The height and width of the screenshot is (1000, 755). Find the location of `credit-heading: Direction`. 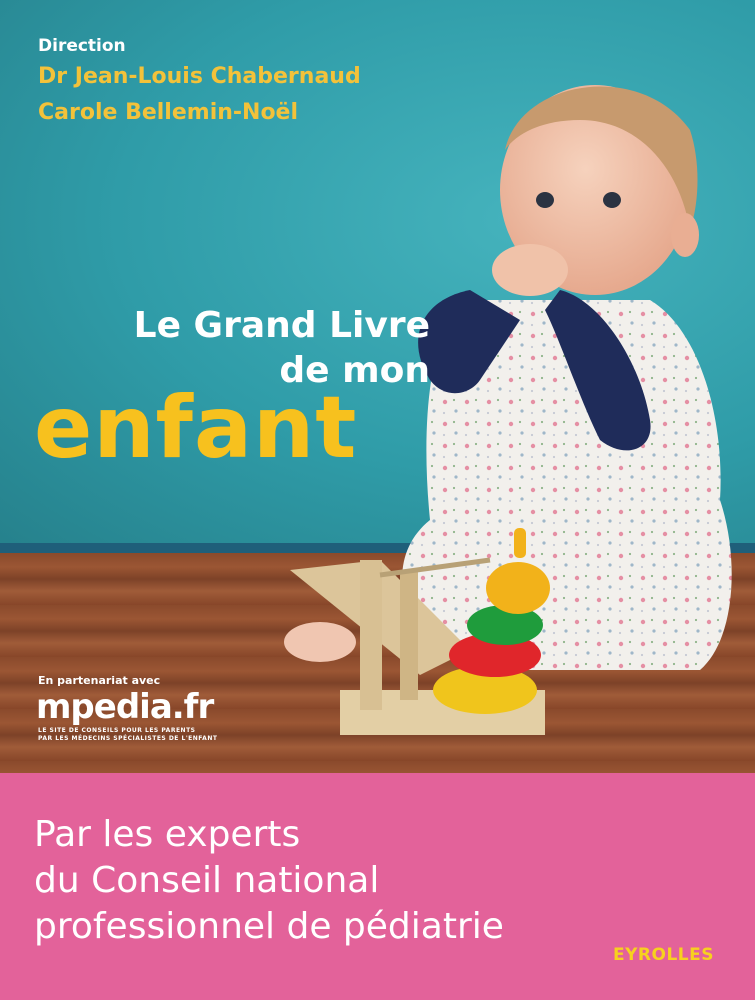

credit-heading: Direction is located at coordinates (82, 46).